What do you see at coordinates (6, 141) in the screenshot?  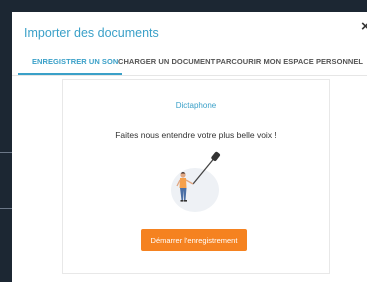 I see `page-backdrop-left` at bounding box center [6, 141].